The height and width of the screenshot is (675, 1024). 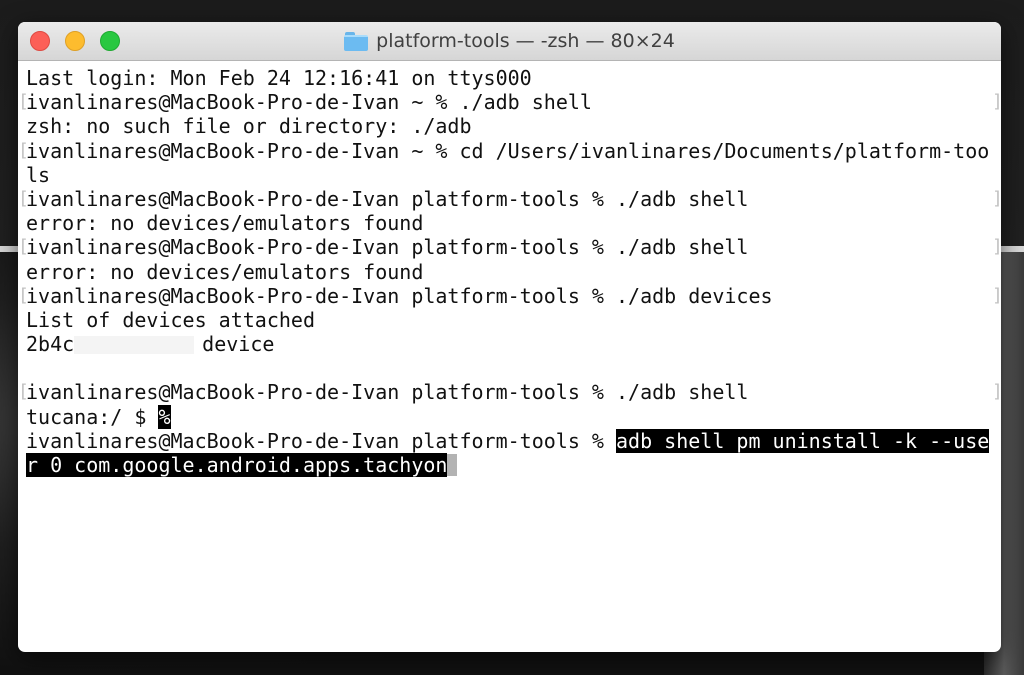 I want to click on window-title: platform-tools — -zsh — 80×24, so click(x=509, y=41).